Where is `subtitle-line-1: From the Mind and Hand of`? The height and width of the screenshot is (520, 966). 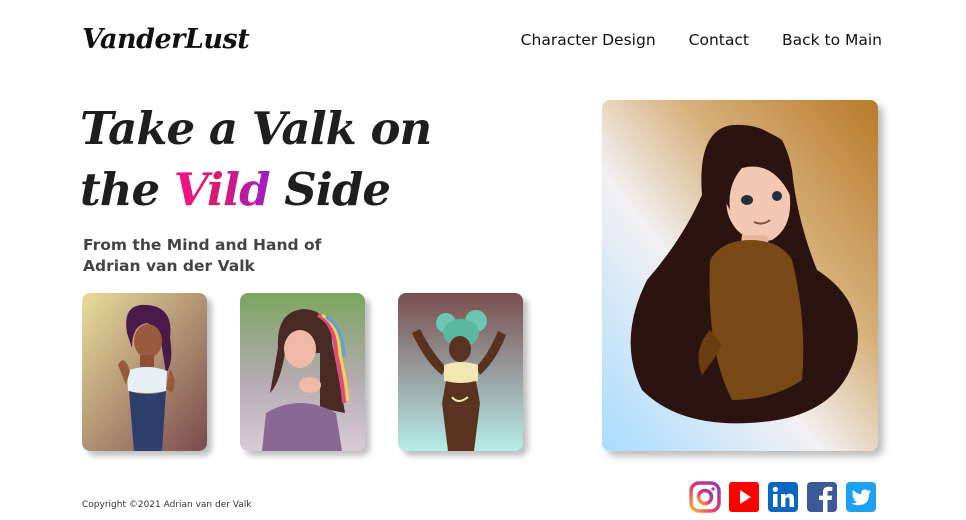 subtitle-line-1: From the Mind and Hand of is located at coordinates (202, 245).